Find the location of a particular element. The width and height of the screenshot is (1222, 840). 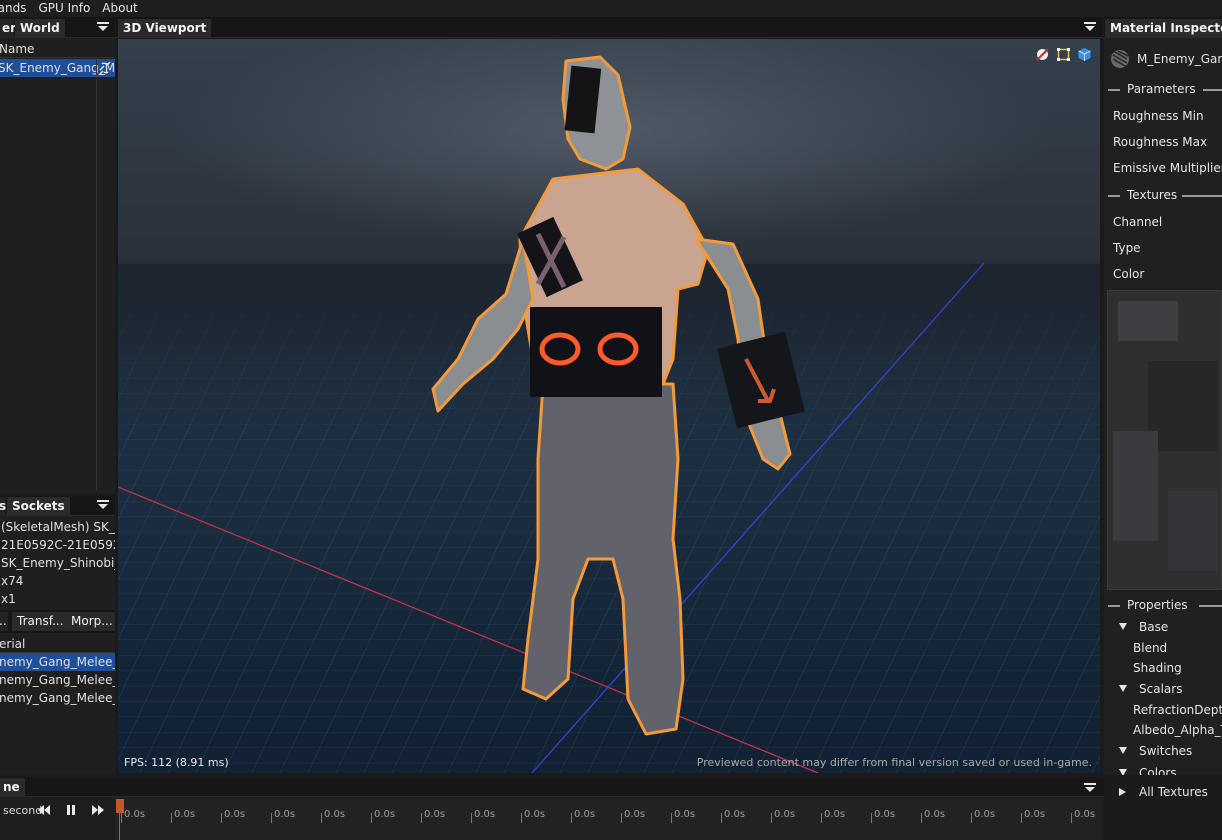

sockets-tabbar: s Sockets is located at coordinates (57, 505).